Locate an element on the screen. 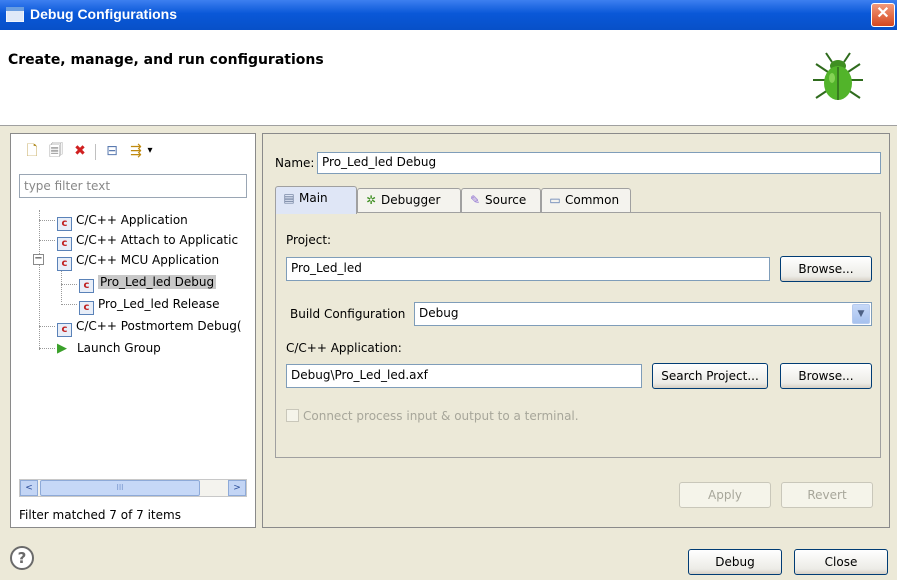  tree-item-label: C/C++ Application is located at coordinates (132, 220).